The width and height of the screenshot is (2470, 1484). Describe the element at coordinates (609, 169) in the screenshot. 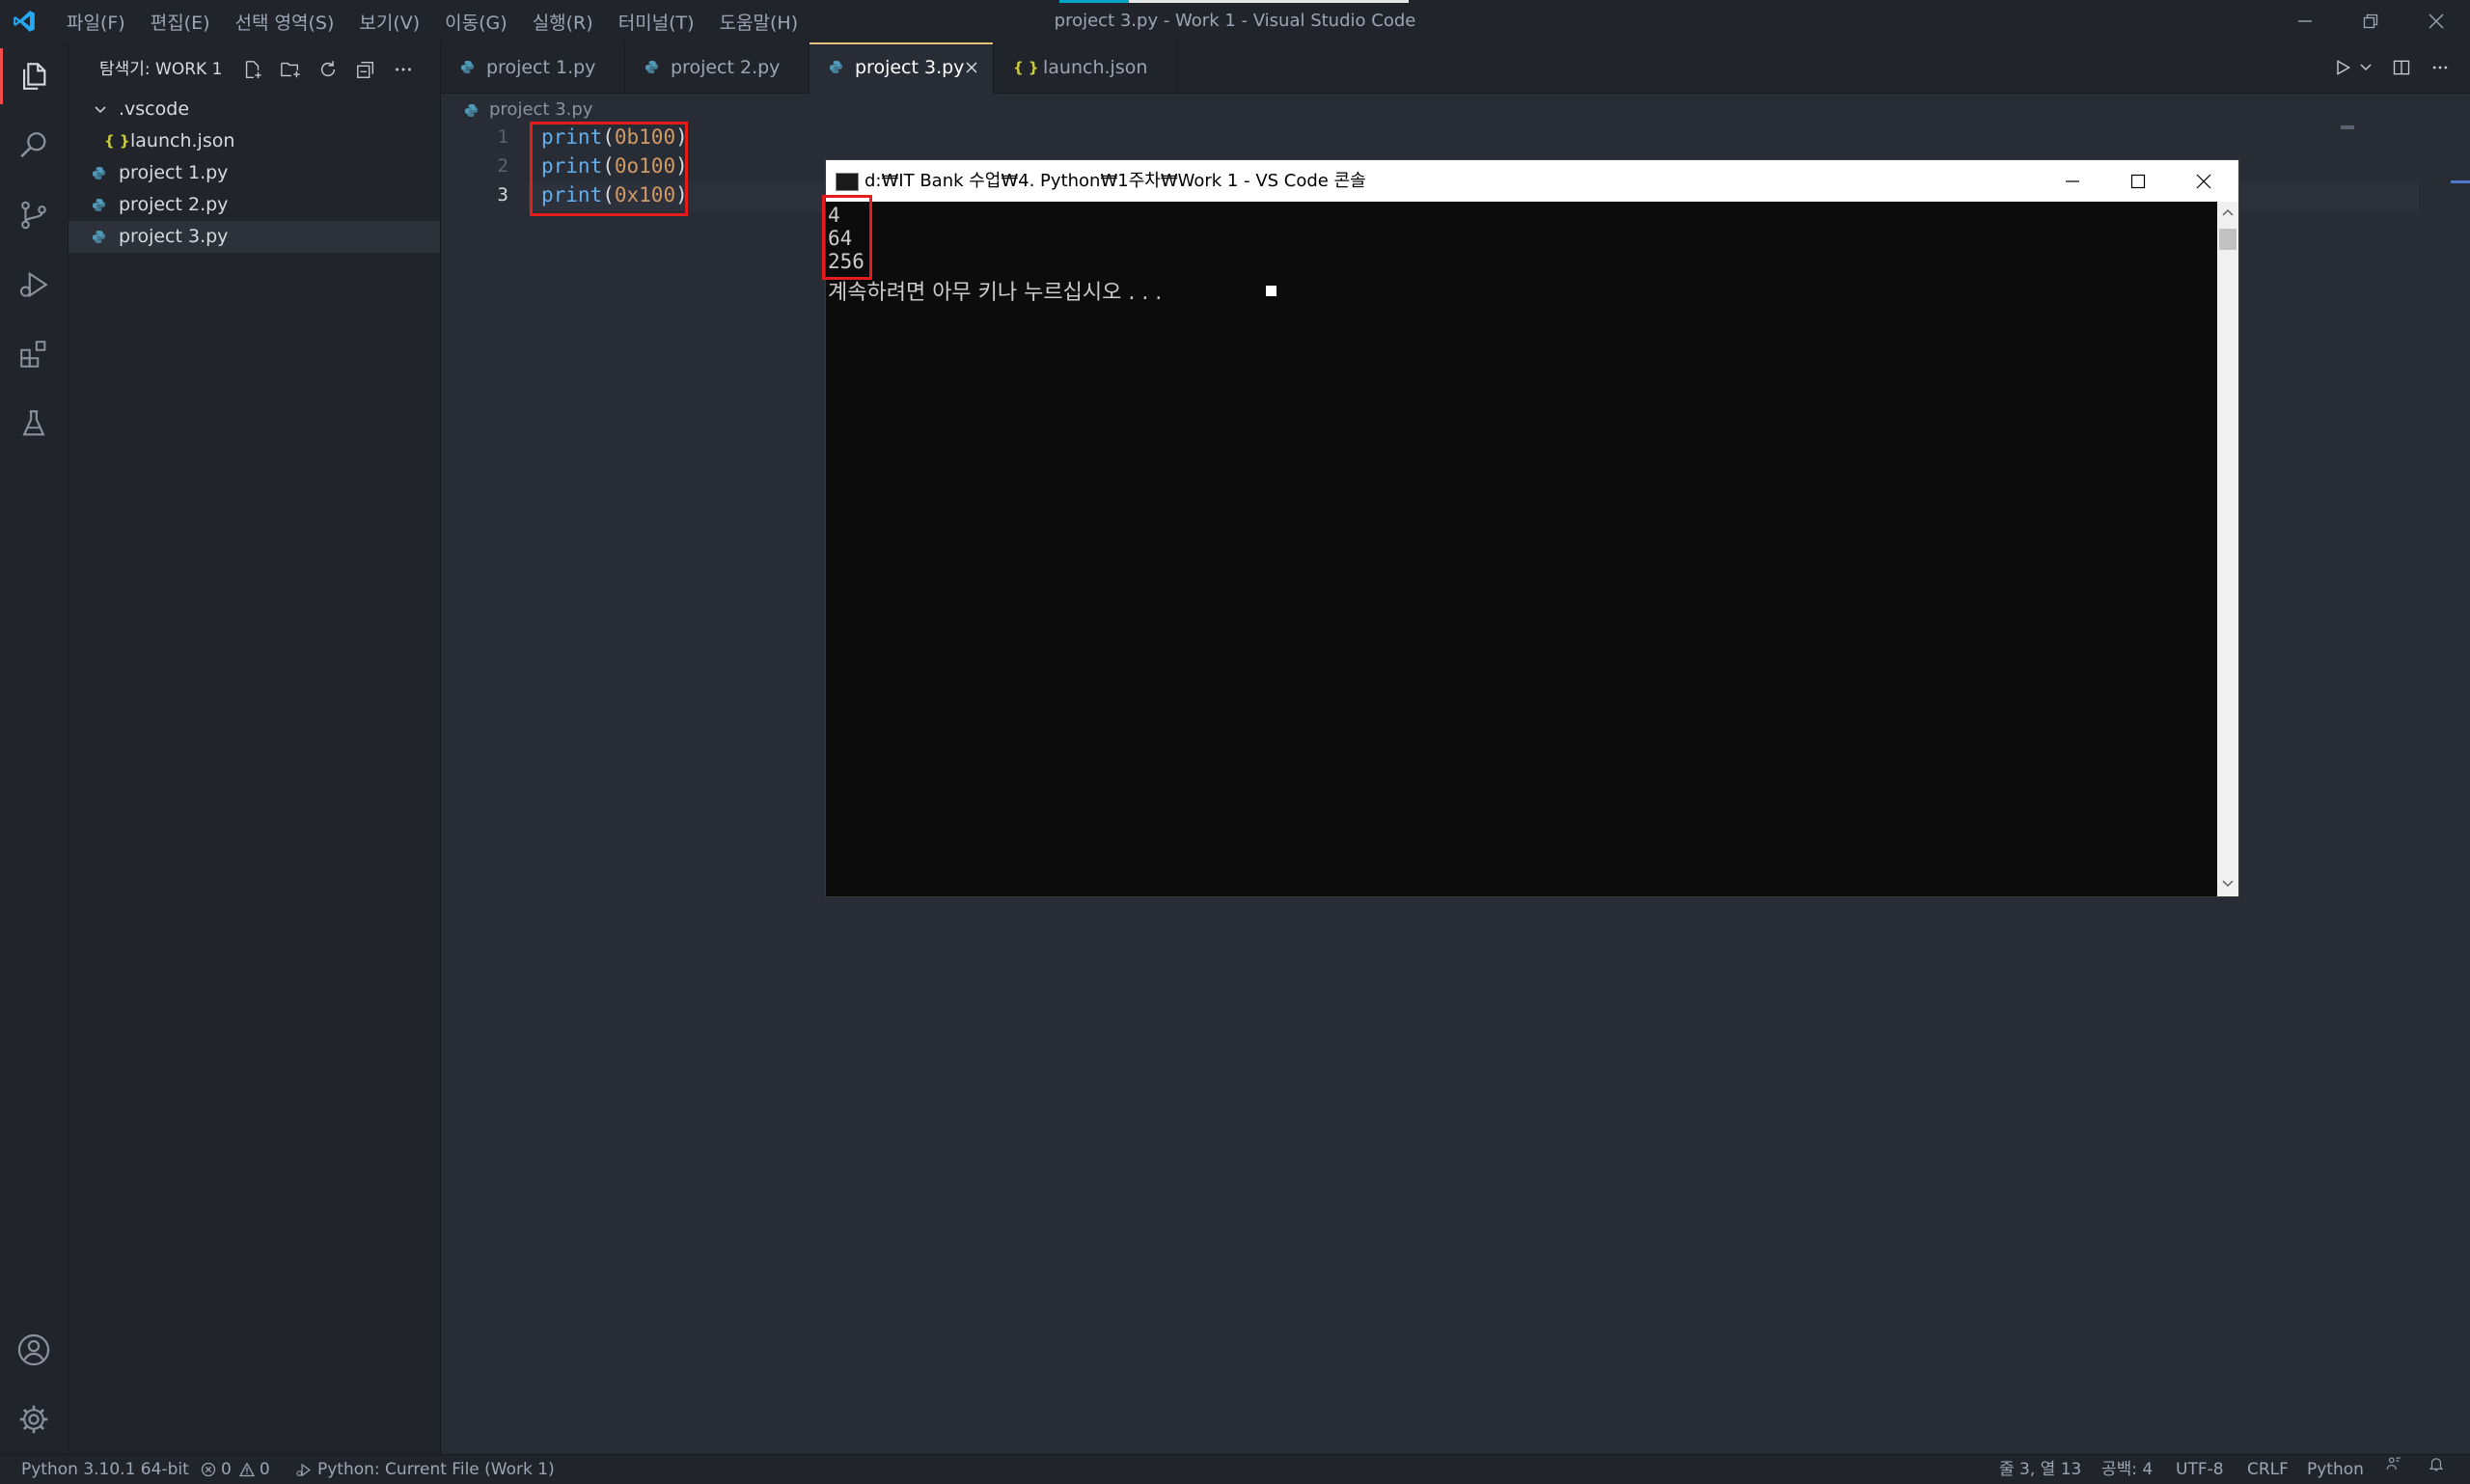

I see `code-highlight-box` at that location.